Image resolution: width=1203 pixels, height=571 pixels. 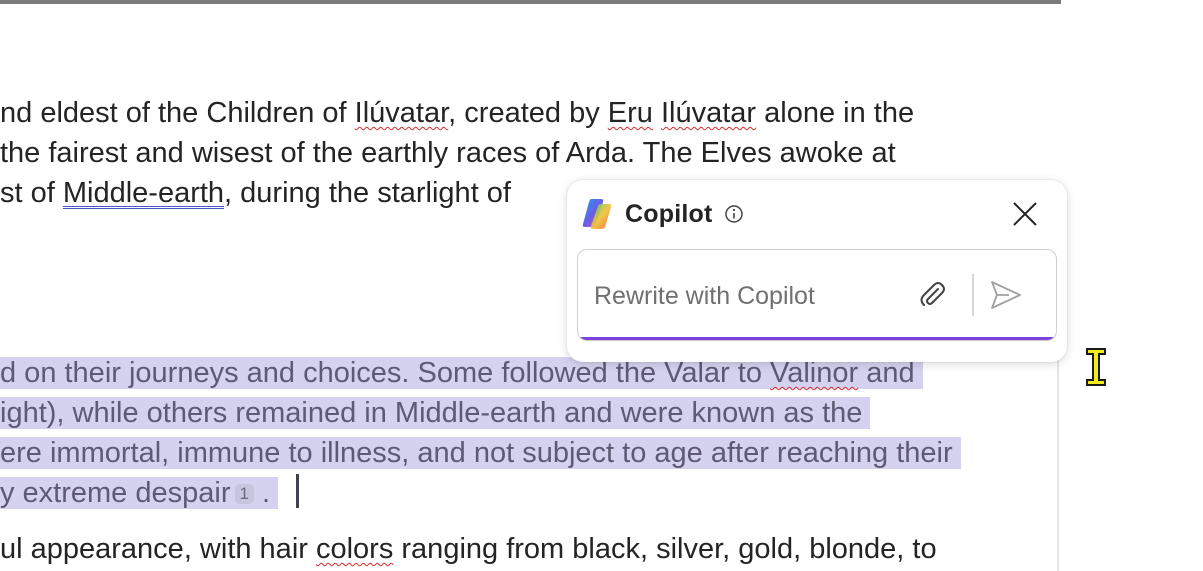 I want to click on text-run: alone in the, so click(x=835, y=113).